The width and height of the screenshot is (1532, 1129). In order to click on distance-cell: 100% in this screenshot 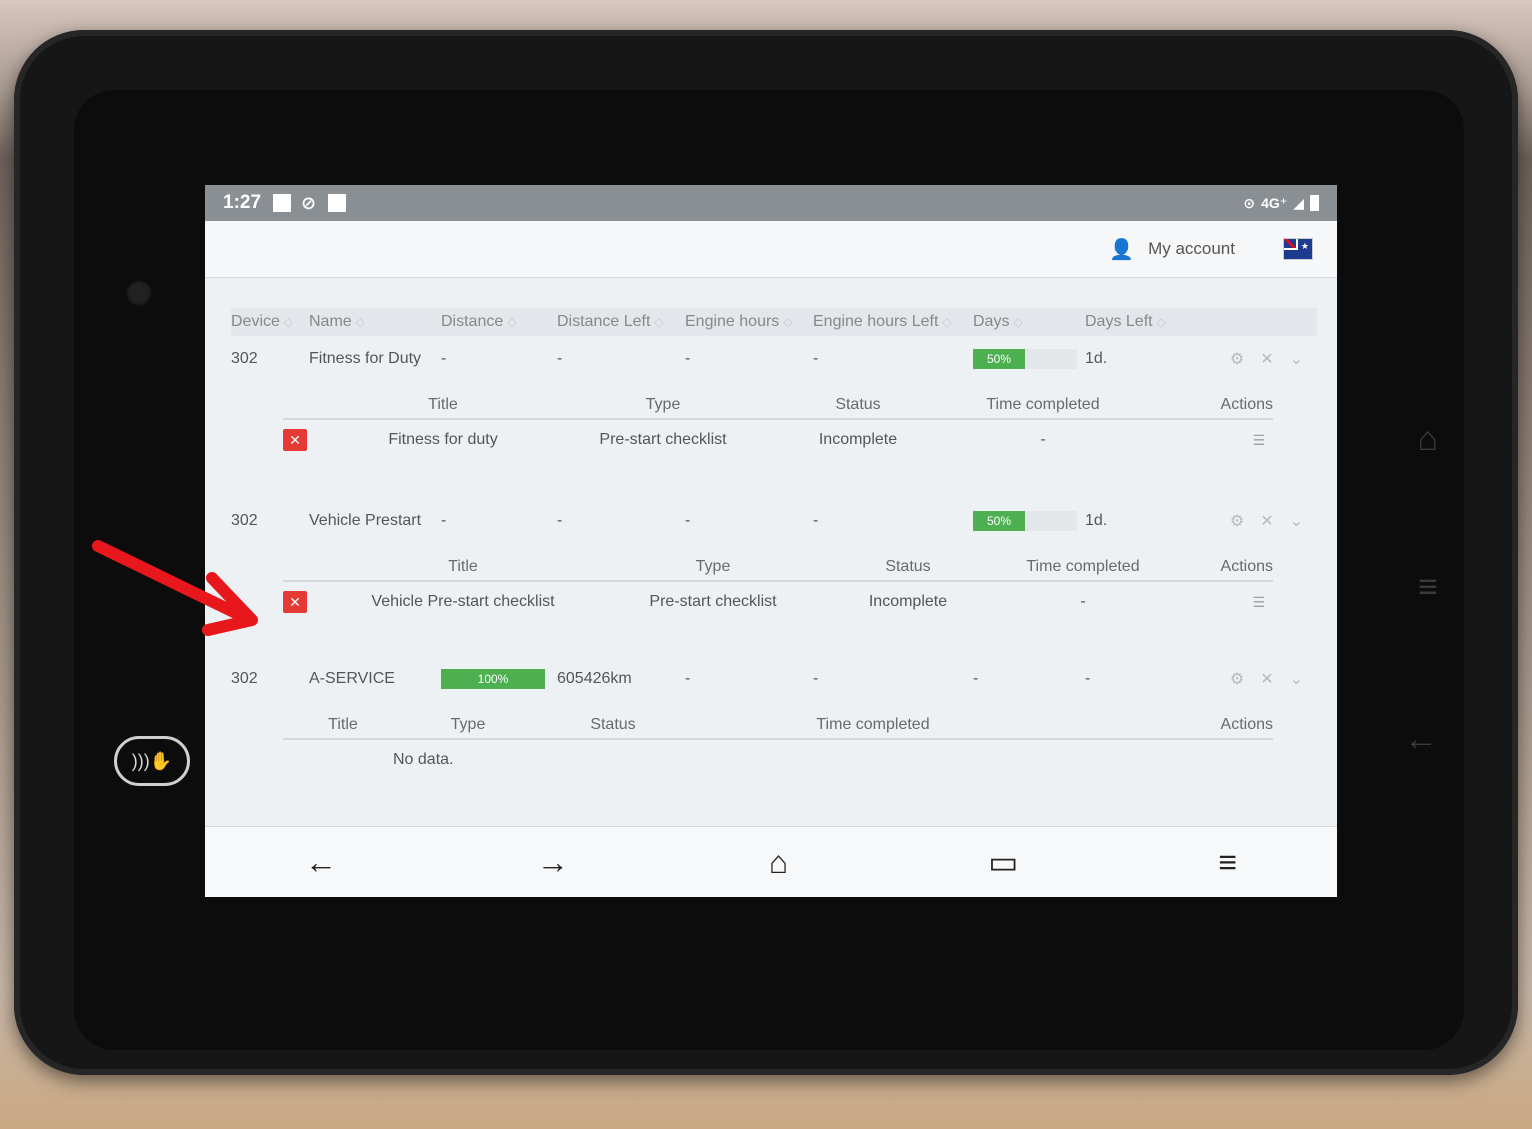, I will do `click(499, 679)`.